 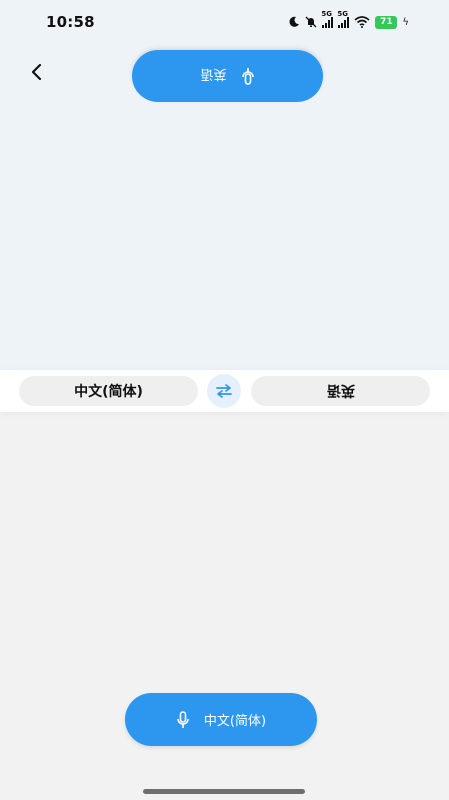 What do you see at coordinates (362, 22) in the screenshot?
I see `wifi-icon` at bounding box center [362, 22].